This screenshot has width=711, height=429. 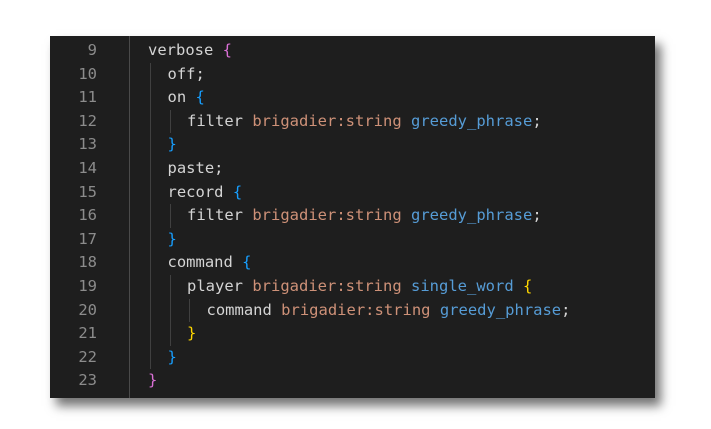 I want to click on line-number: 11, so click(x=87, y=97).